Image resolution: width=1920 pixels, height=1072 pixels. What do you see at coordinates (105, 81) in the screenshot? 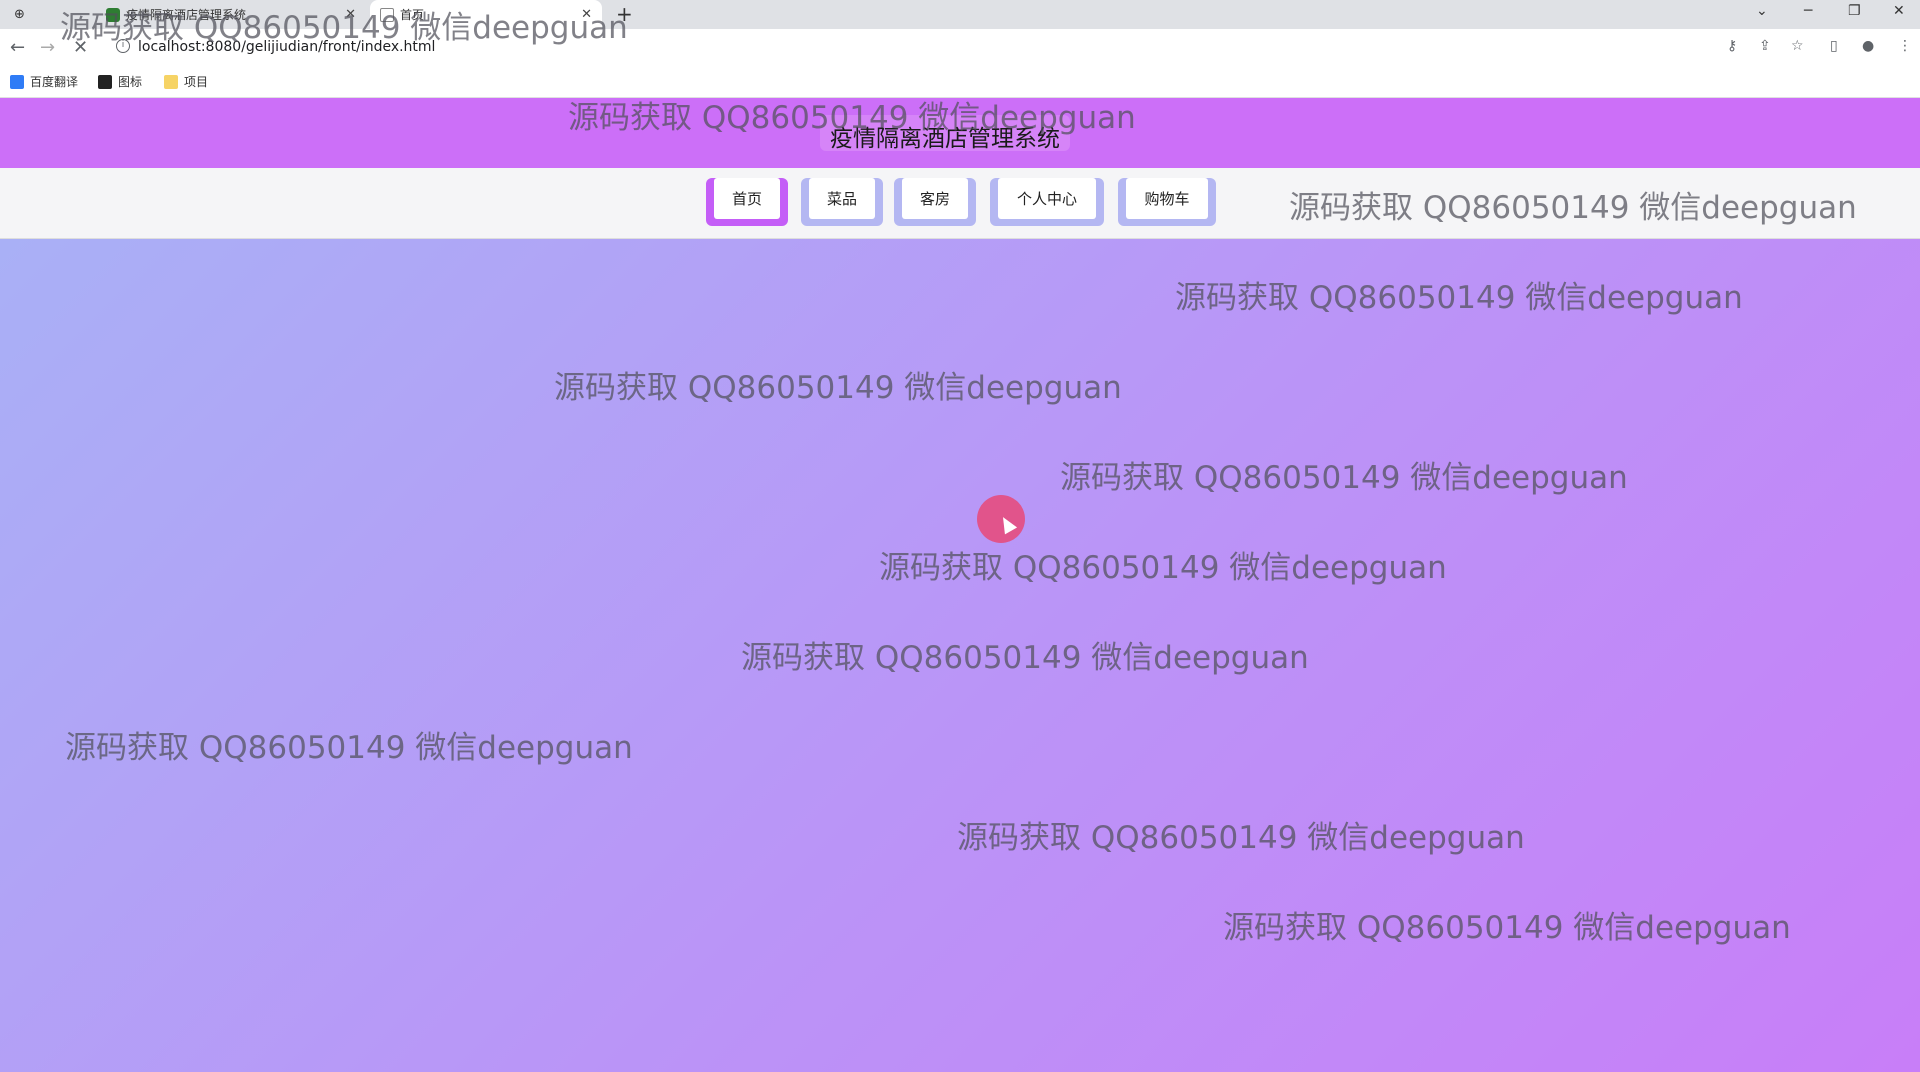
I see `image-icon` at bounding box center [105, 81].